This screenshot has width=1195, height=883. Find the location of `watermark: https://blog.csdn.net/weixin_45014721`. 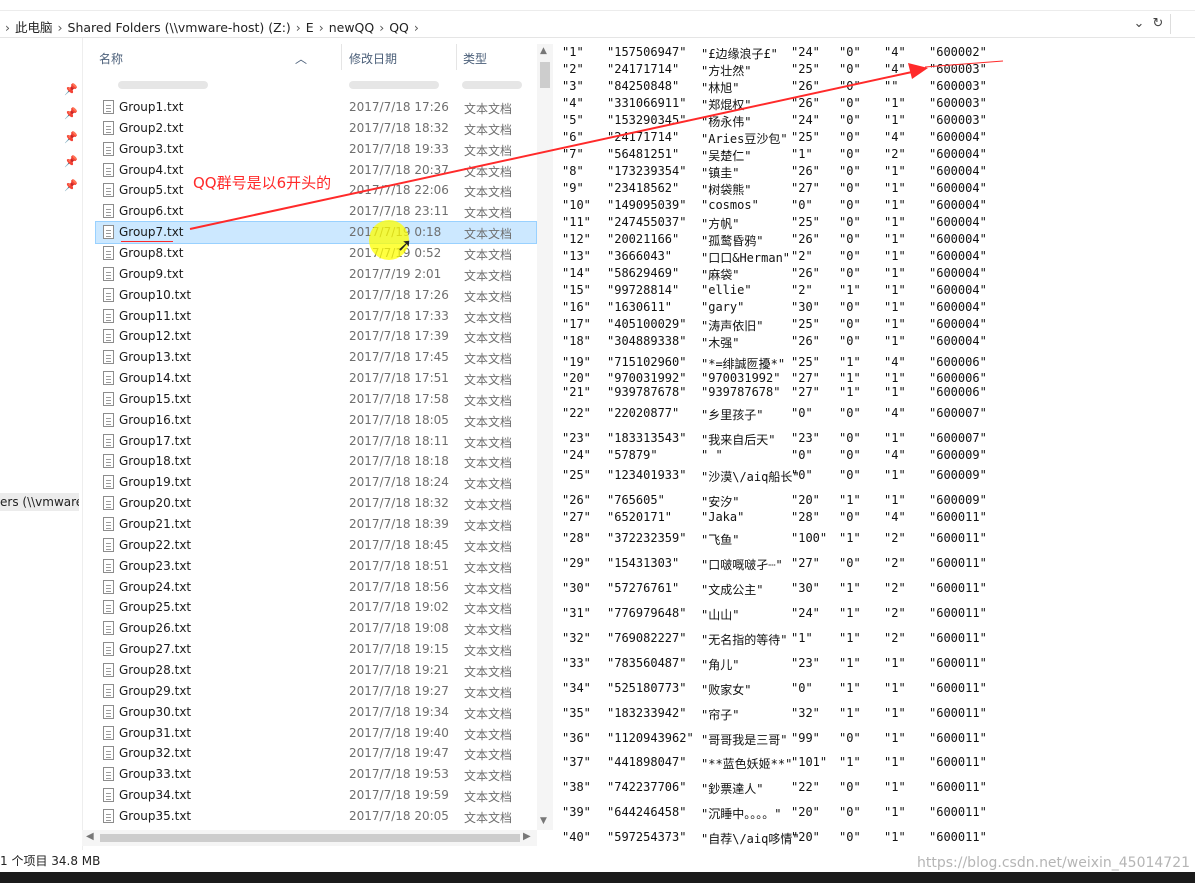

watermark: https://blog.csdn.net/weixin_45014721 is located at coordinates (1054, 863).